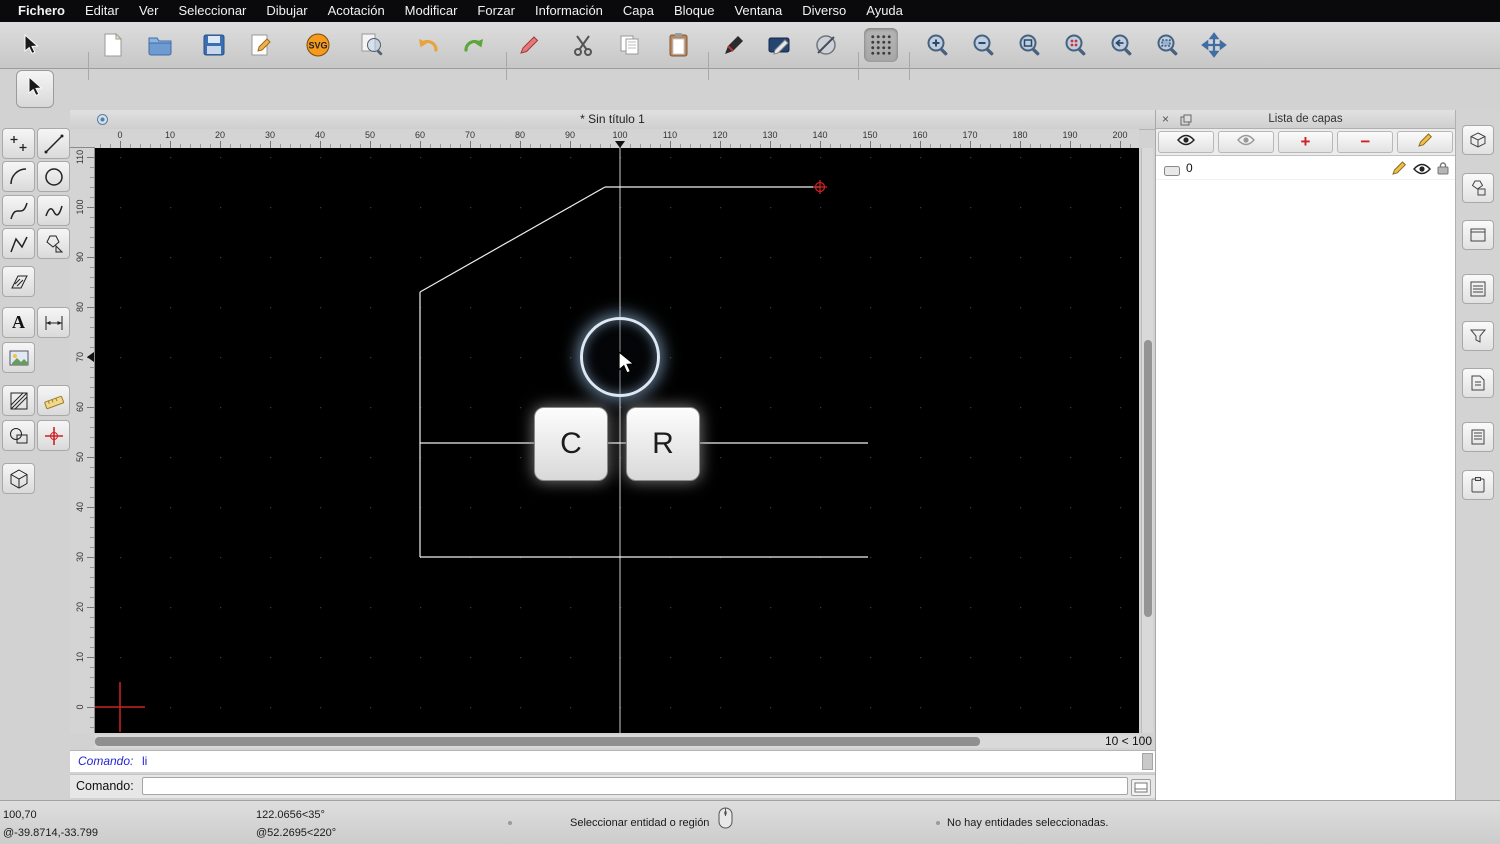 The width and height of the screenshot is (1500, 844). Describe the element at coordinates (758, 11) in the screenshot. I see `menu-item-ventana: Ventana` at that location.